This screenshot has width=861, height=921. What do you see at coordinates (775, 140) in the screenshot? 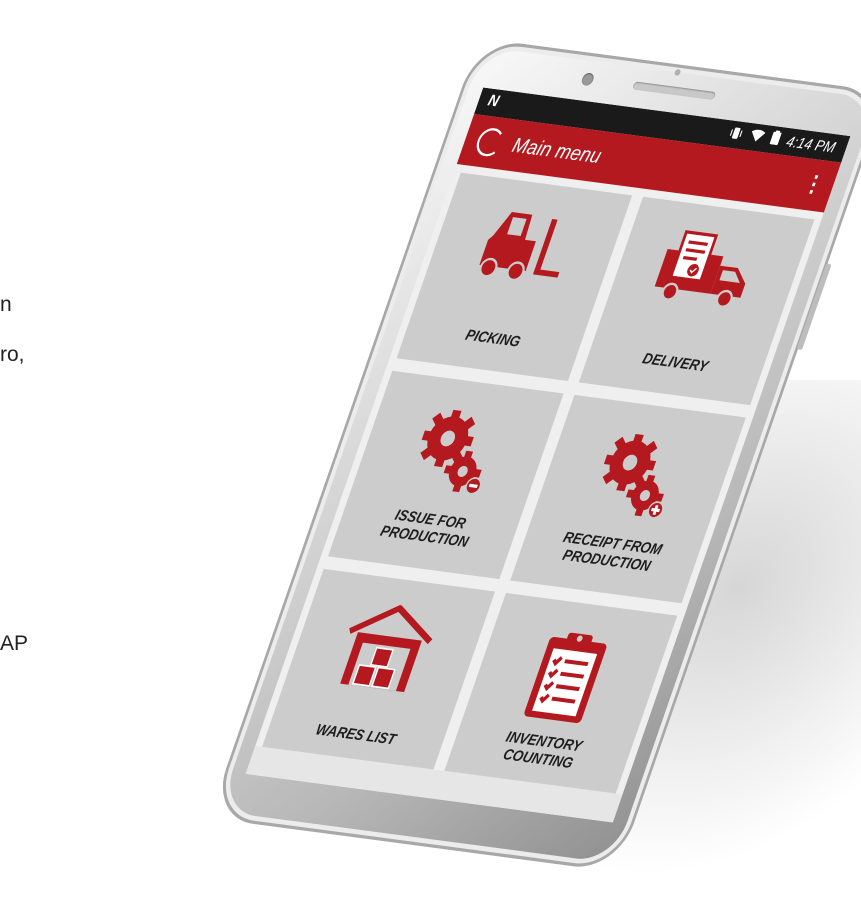
I see `battery-icon` at bounding box center [775, 140].